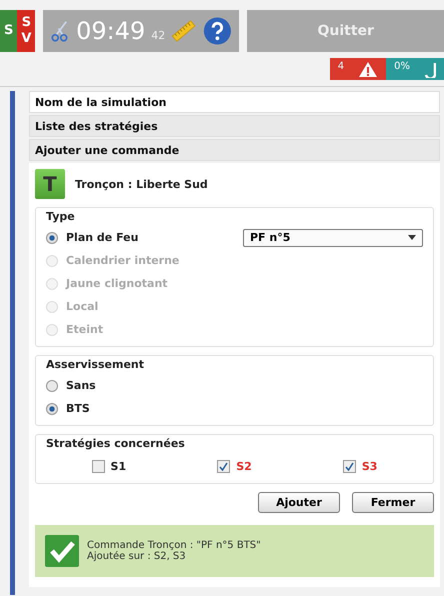 This screenshot has width=444, height=596. What do you see at coordinates (234, 150) in the screenshot?
I see `accordion-header: Ajouter une commande` at bounding box center [234, 150].